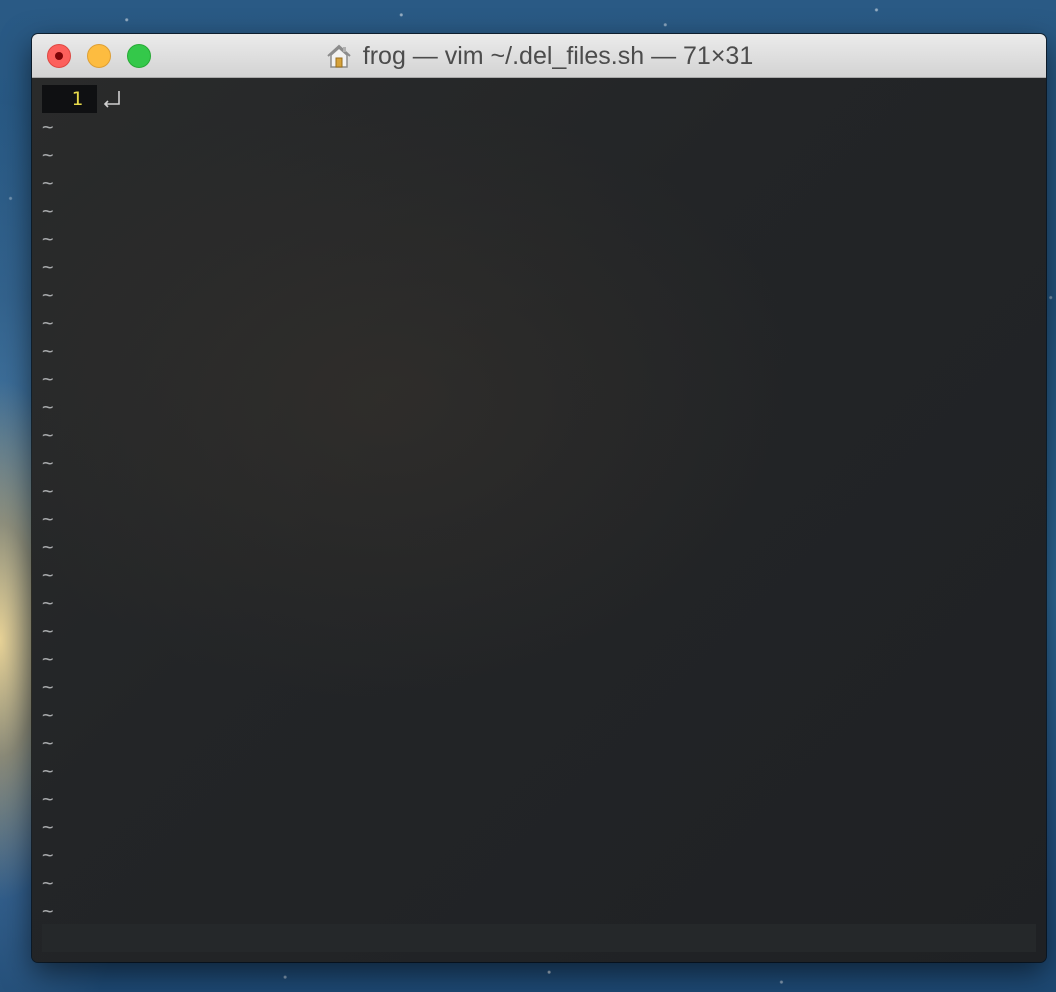  What do you see at coordinates (112, 99) in the screenshot?
I see `return-arrow-icon` at bounding box center [112, 99].